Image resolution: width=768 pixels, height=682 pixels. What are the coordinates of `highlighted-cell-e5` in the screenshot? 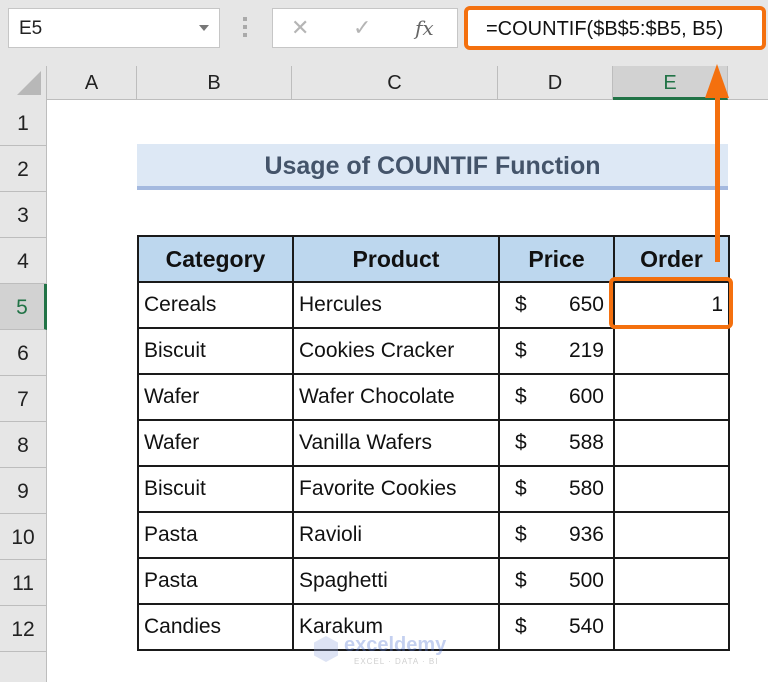 It's located at (671, 303).